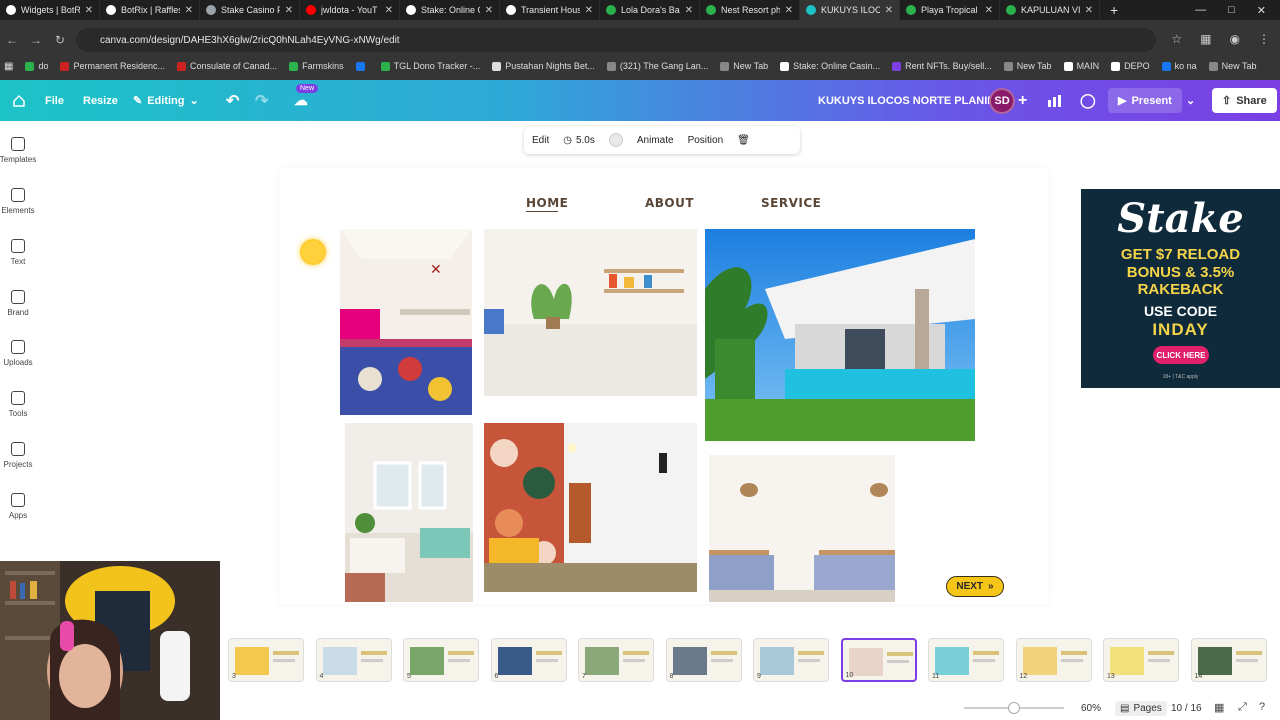  What do you see at coordinates (18, 506) in the screenshot?
I see `sidebar-item-apps: Apps` at bounding box center [18, 506].